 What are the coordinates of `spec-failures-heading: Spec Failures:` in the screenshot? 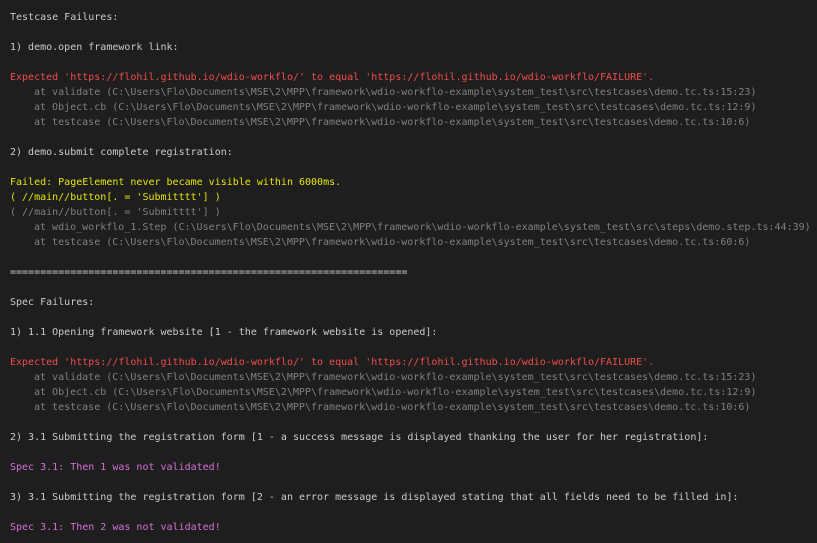 It's located at (52, 302).